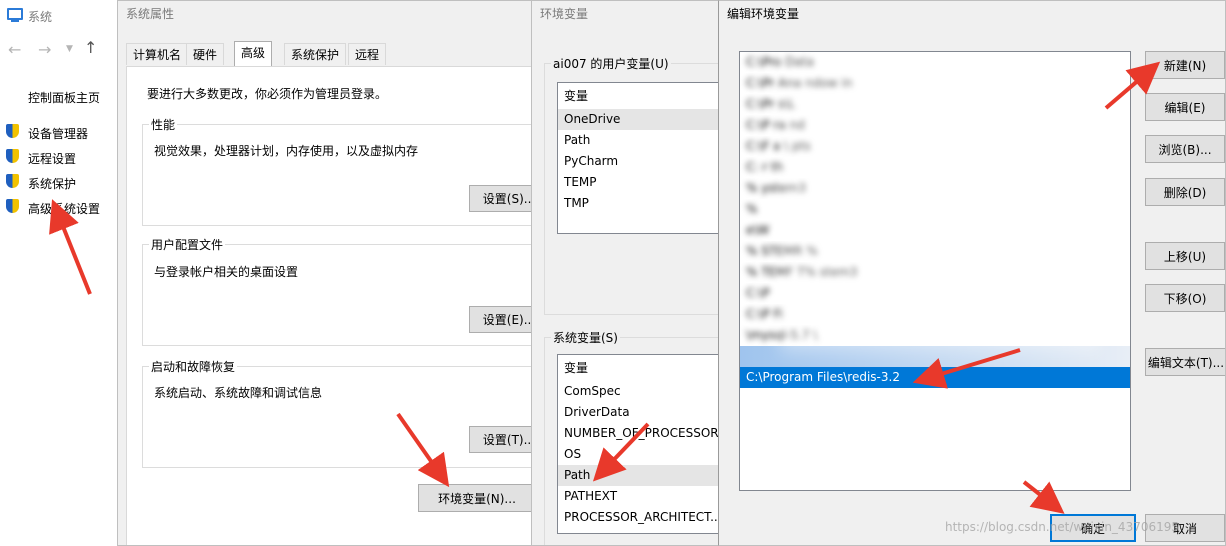 This screenshot has width=1226, height=546. I want to click on control-panel-home-link: 控制面板主页, so click(64, 97).